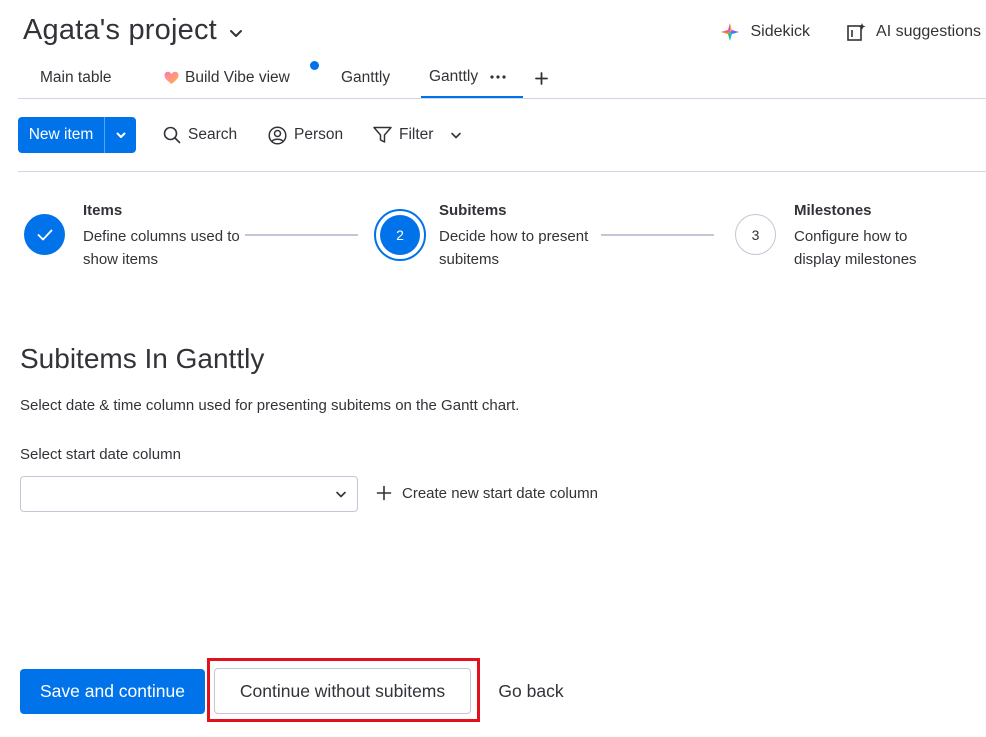  Describe the element at coordinates (213, 134) in the screenshot. I see `search-label: Search` at that location.